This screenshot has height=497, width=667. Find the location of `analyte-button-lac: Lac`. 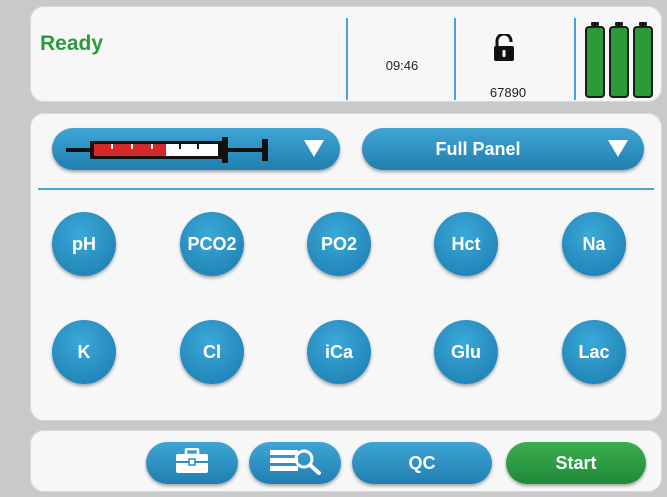

analyte-button-lac: Lac is located at coordinates (594, 352).